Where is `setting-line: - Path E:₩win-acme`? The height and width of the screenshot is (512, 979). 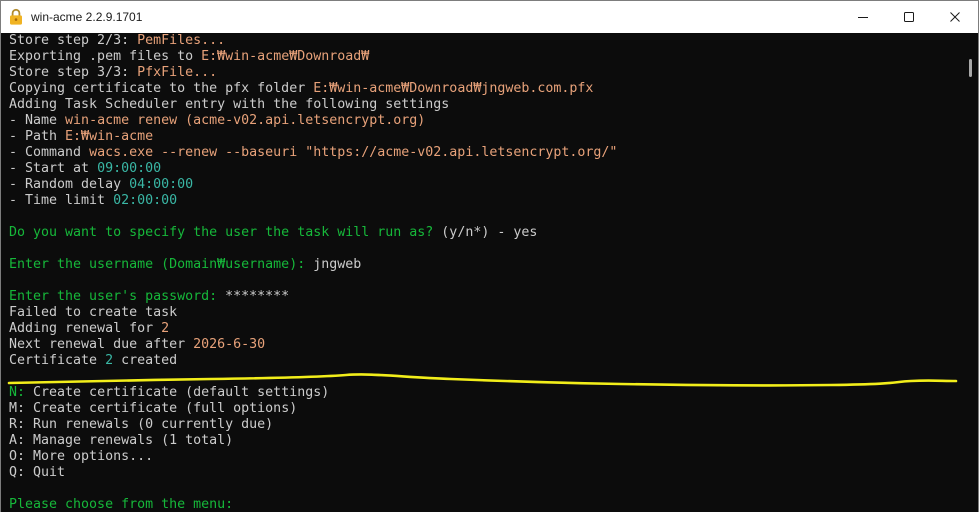 setting-line: - Path E:₩win-acme is located at coordinates (493, 137).